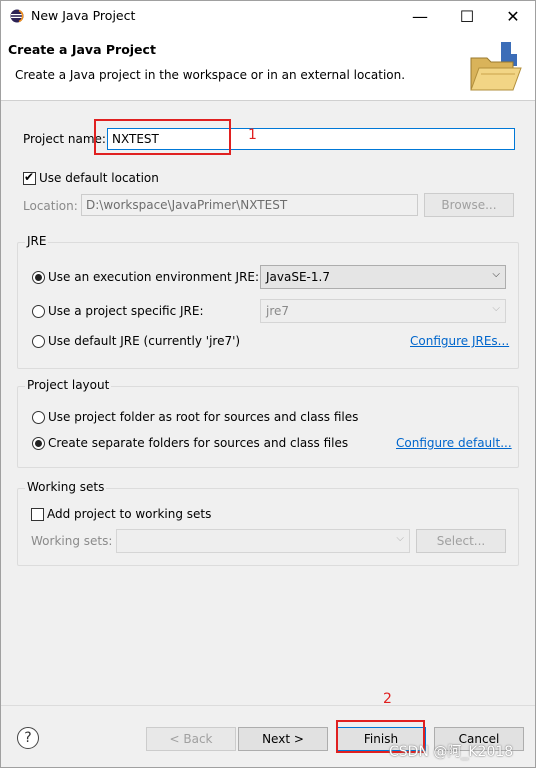  Describe the element at coordinates (249, 205) in the screenshot. I see `location-input: D:\workspace\JavaPrimer\NXTEST` at that location.